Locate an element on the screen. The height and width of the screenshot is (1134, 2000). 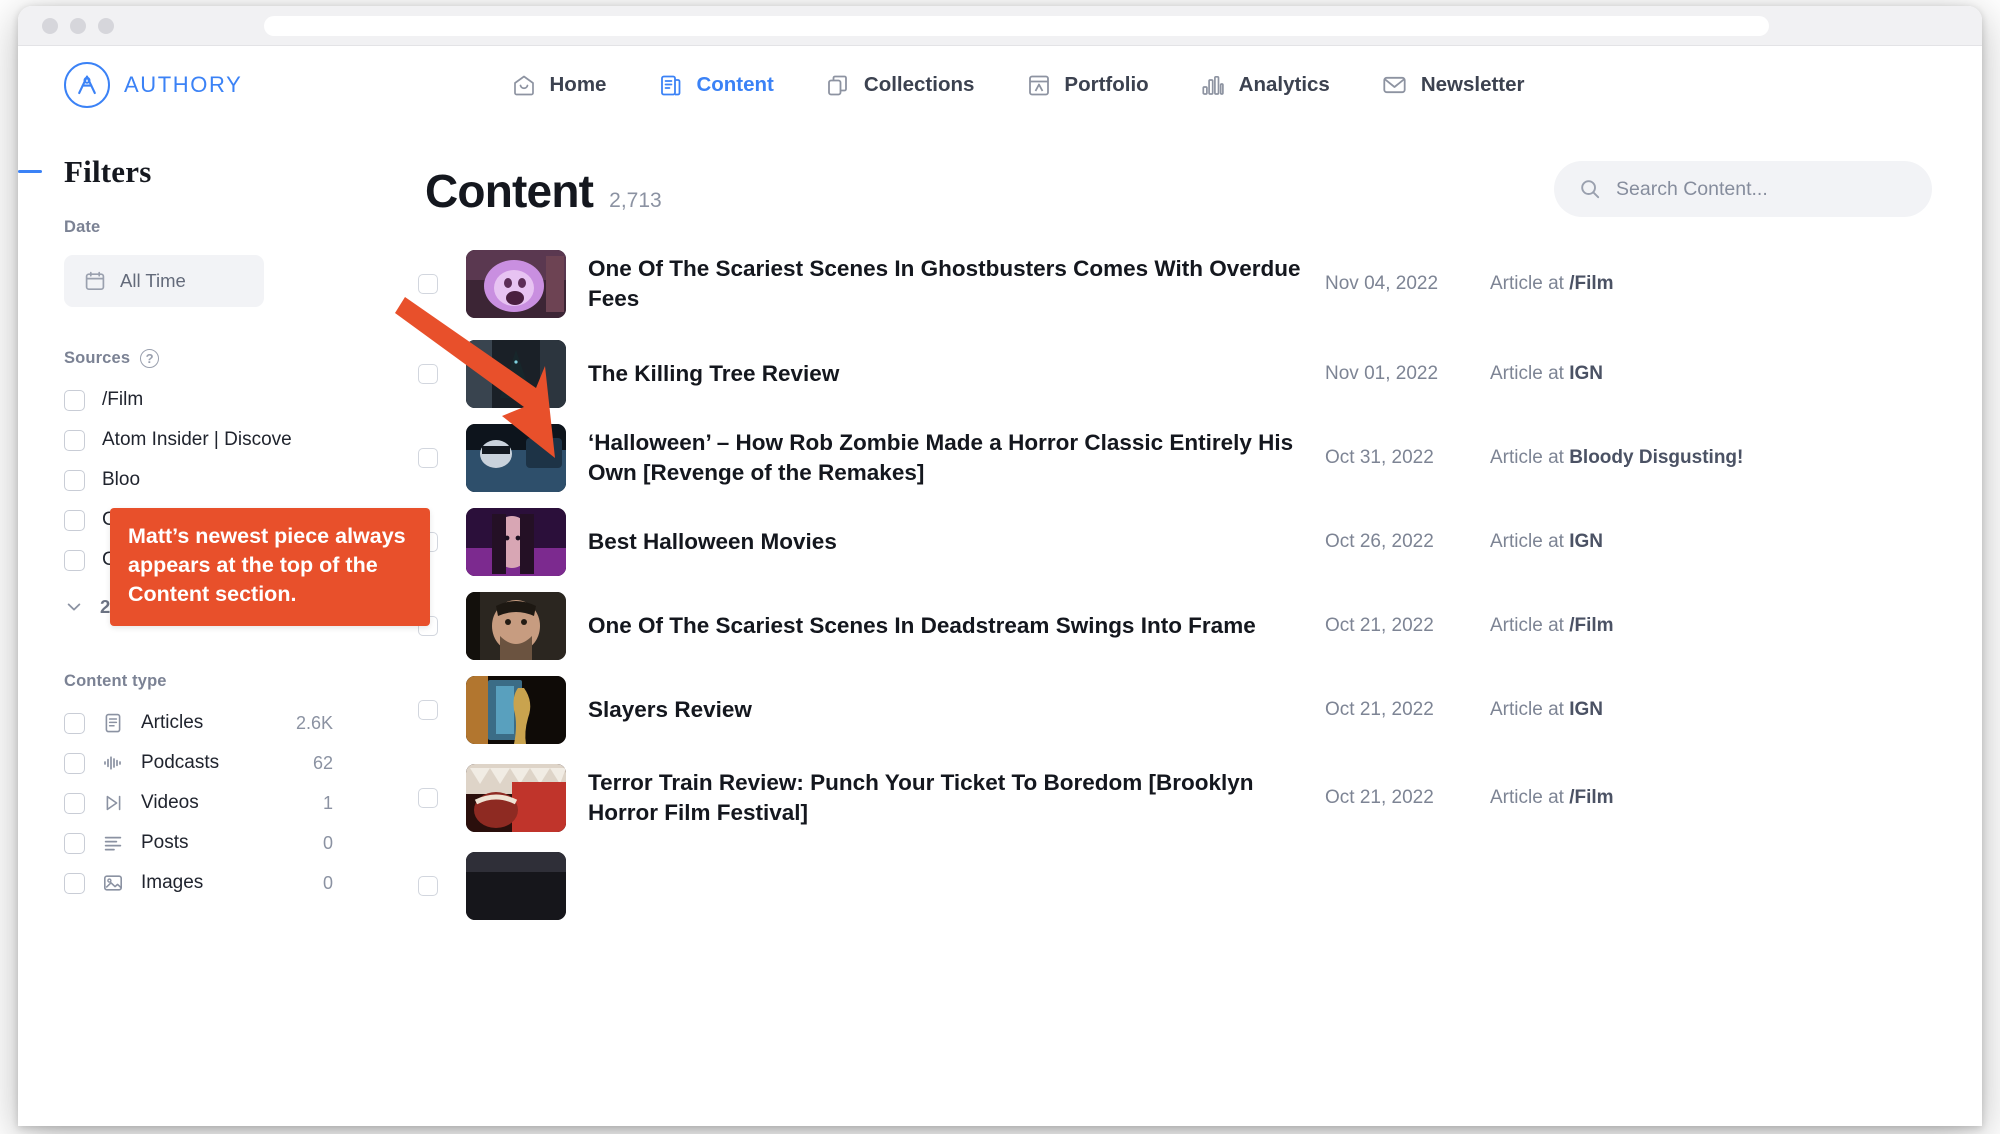
question-circle-icon: ? is located at coordinates (150, 358).